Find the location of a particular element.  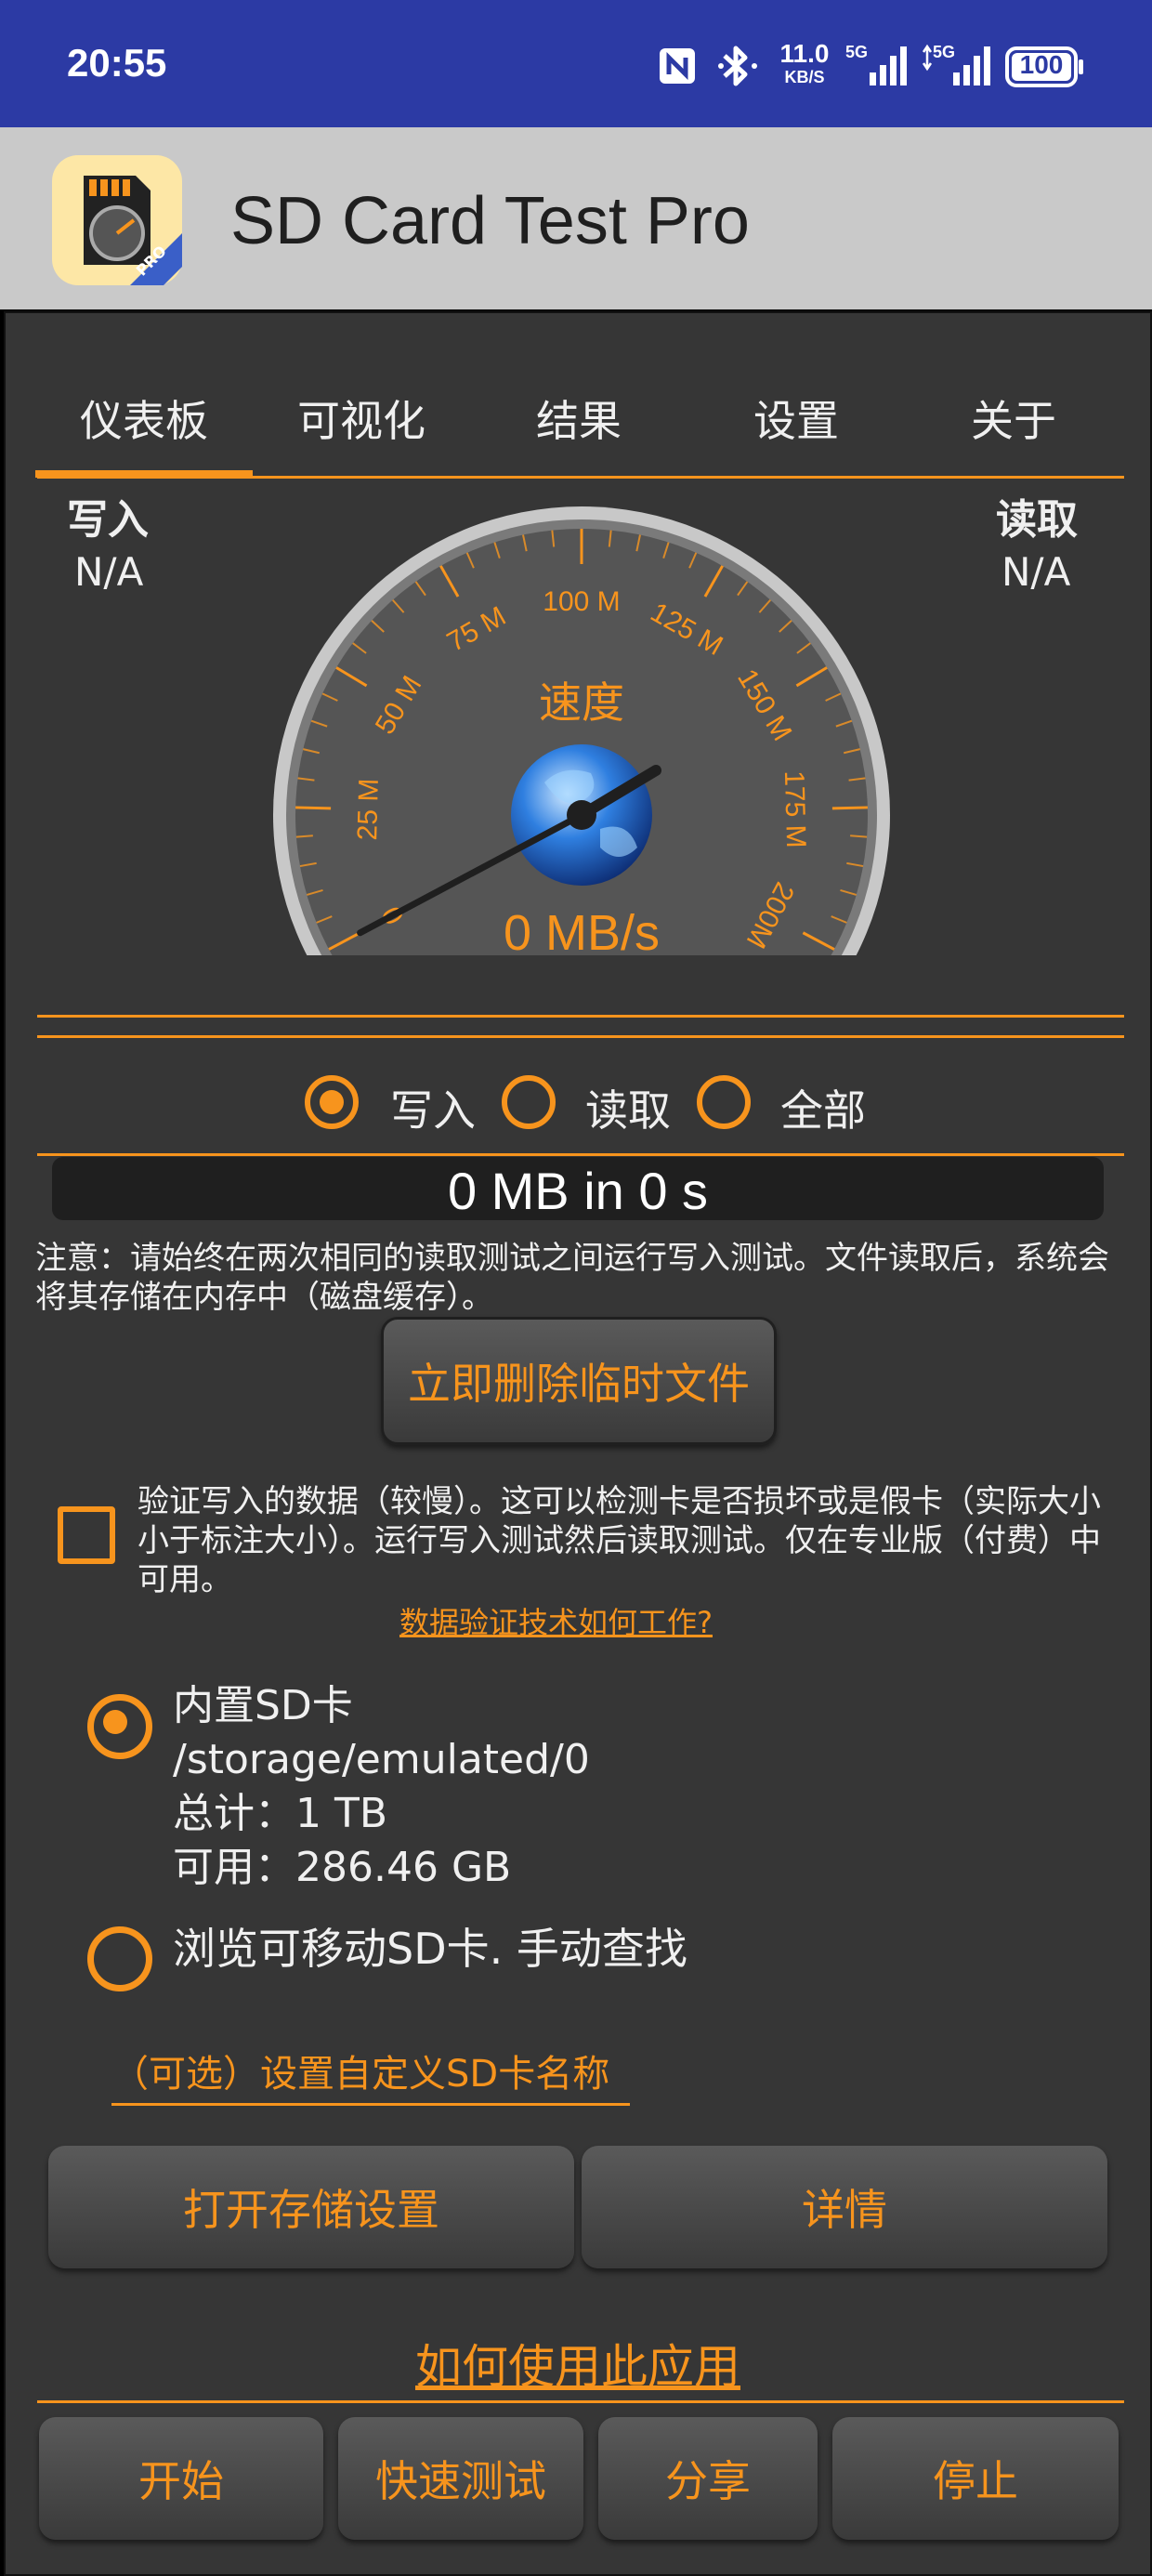

storage-browse-label: 浏览可移动SD卡. 手动查找 is located at coordinates (430, 1946).